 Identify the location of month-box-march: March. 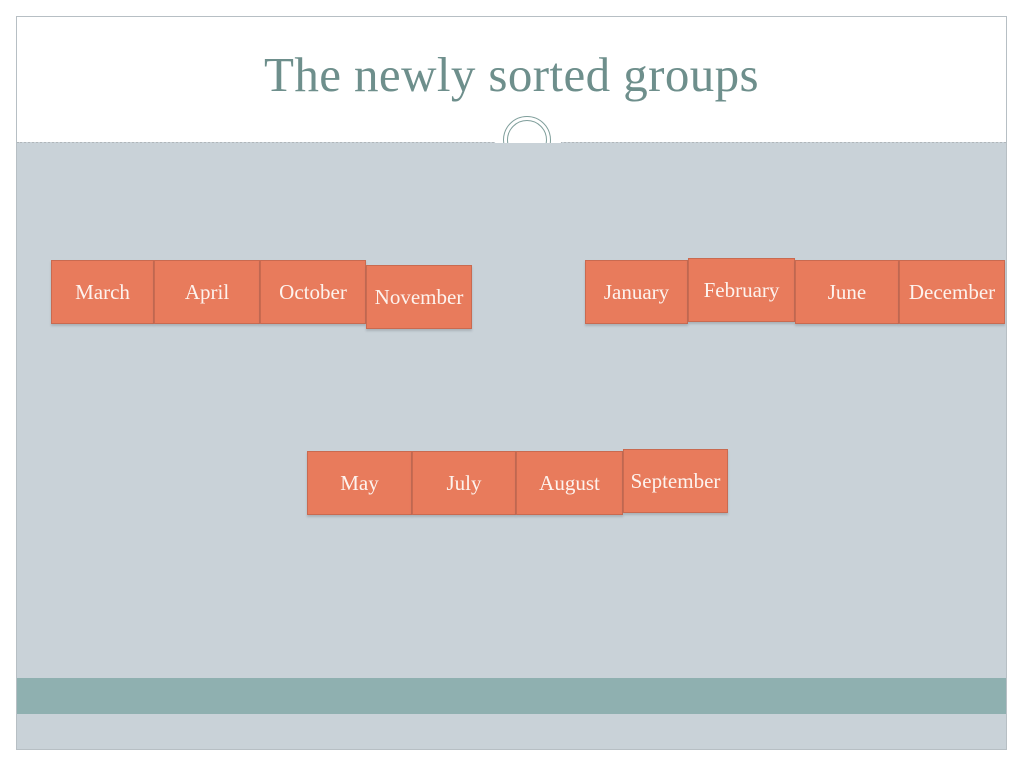
(102, 292).